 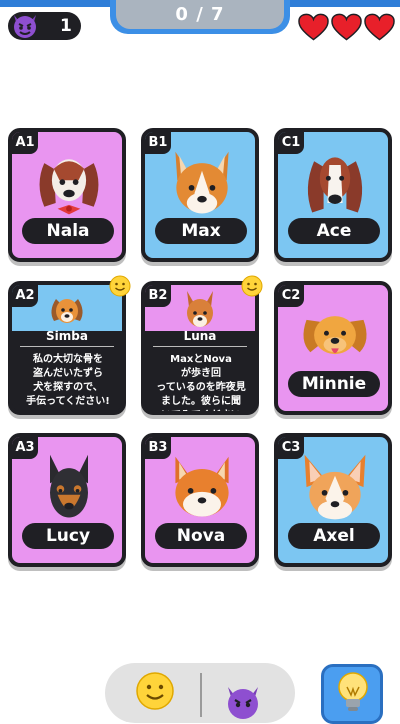 I want to click on dog-name: Max, so click(x=201, y=231).